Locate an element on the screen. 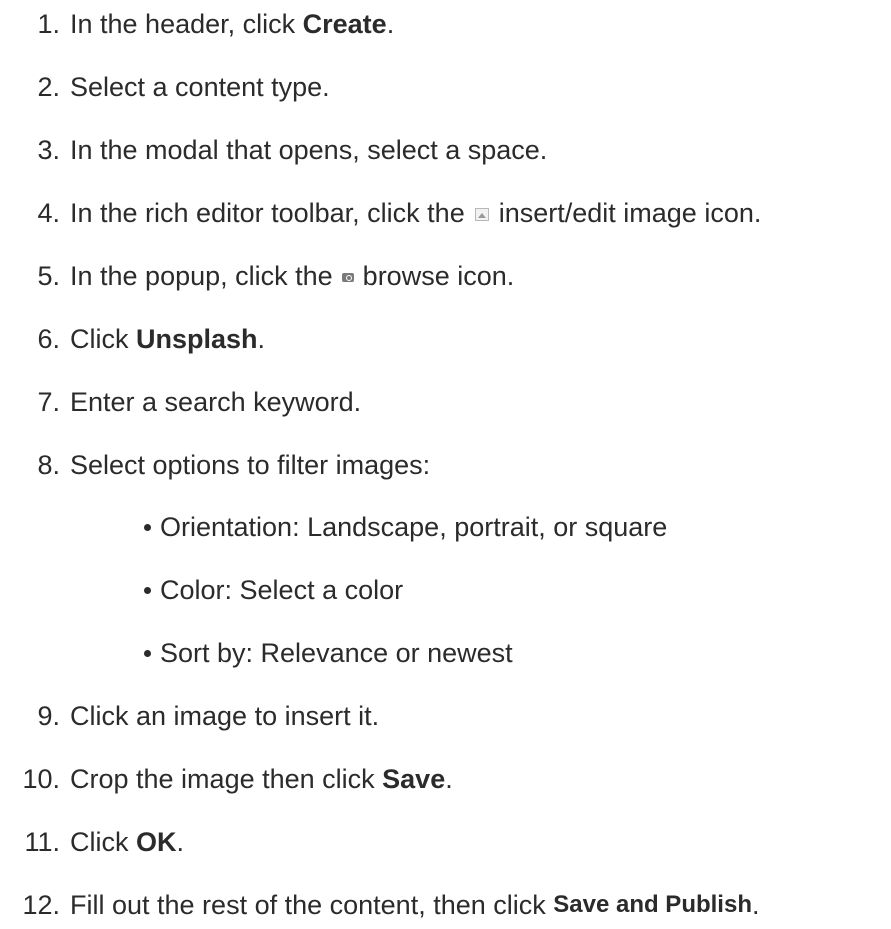  step-10: 10. Crop the image then click Save . is located at coordinates (226, 779).